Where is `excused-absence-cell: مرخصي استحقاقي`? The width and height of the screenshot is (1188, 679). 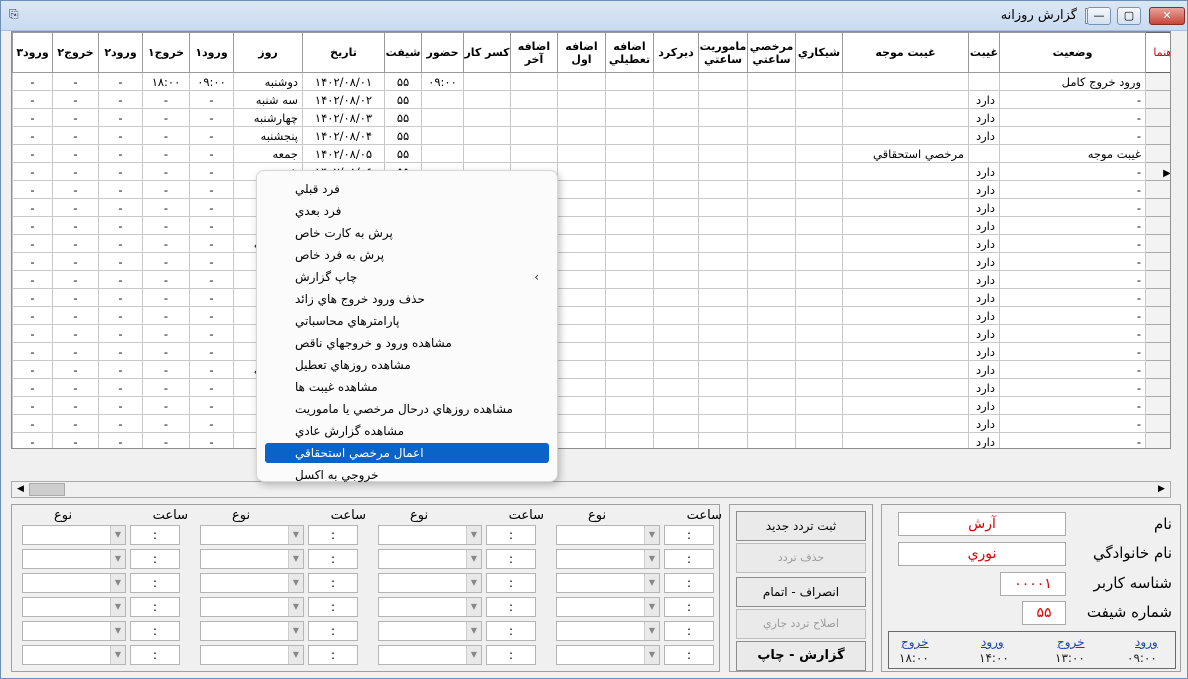 excused-absence-cell: مرخصي استحقاقي is located at coordinates (905, 153).